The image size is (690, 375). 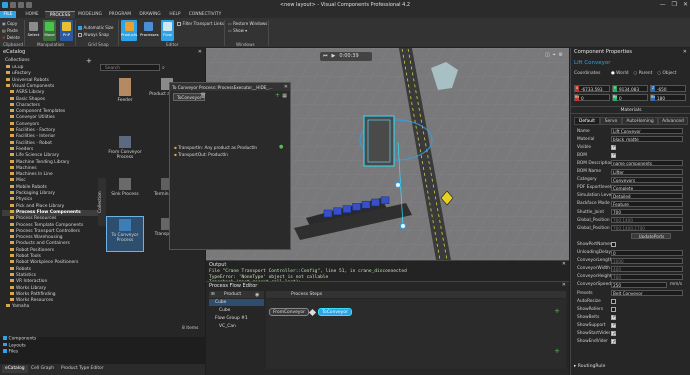 What do you see at coordinates (50, 225) in the screenshot?
I see `collection-tree-item: Process Template Components` at bounding box center [50, 225].